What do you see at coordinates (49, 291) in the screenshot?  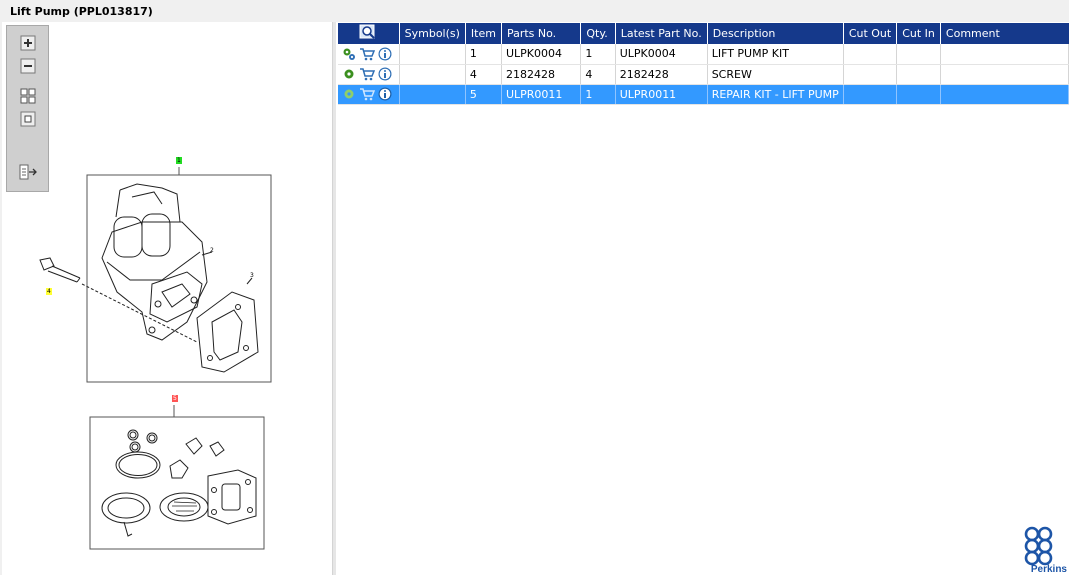 I see `callout-item4: 4` at bounding box center [49, 291].